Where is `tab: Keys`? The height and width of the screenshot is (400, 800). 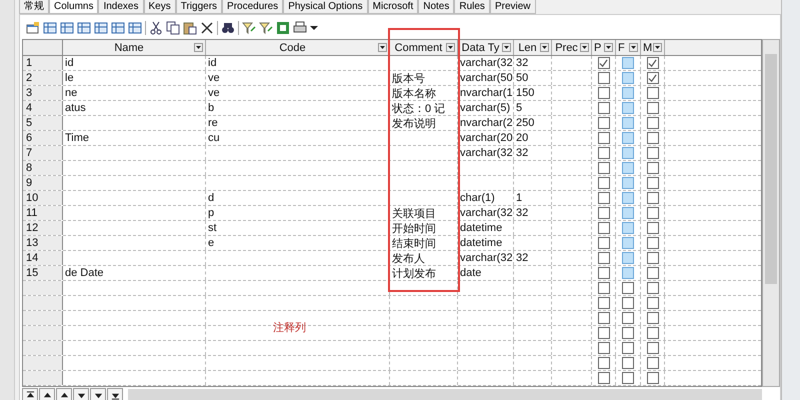 tab: Keys is located at coordinates (160, 7).